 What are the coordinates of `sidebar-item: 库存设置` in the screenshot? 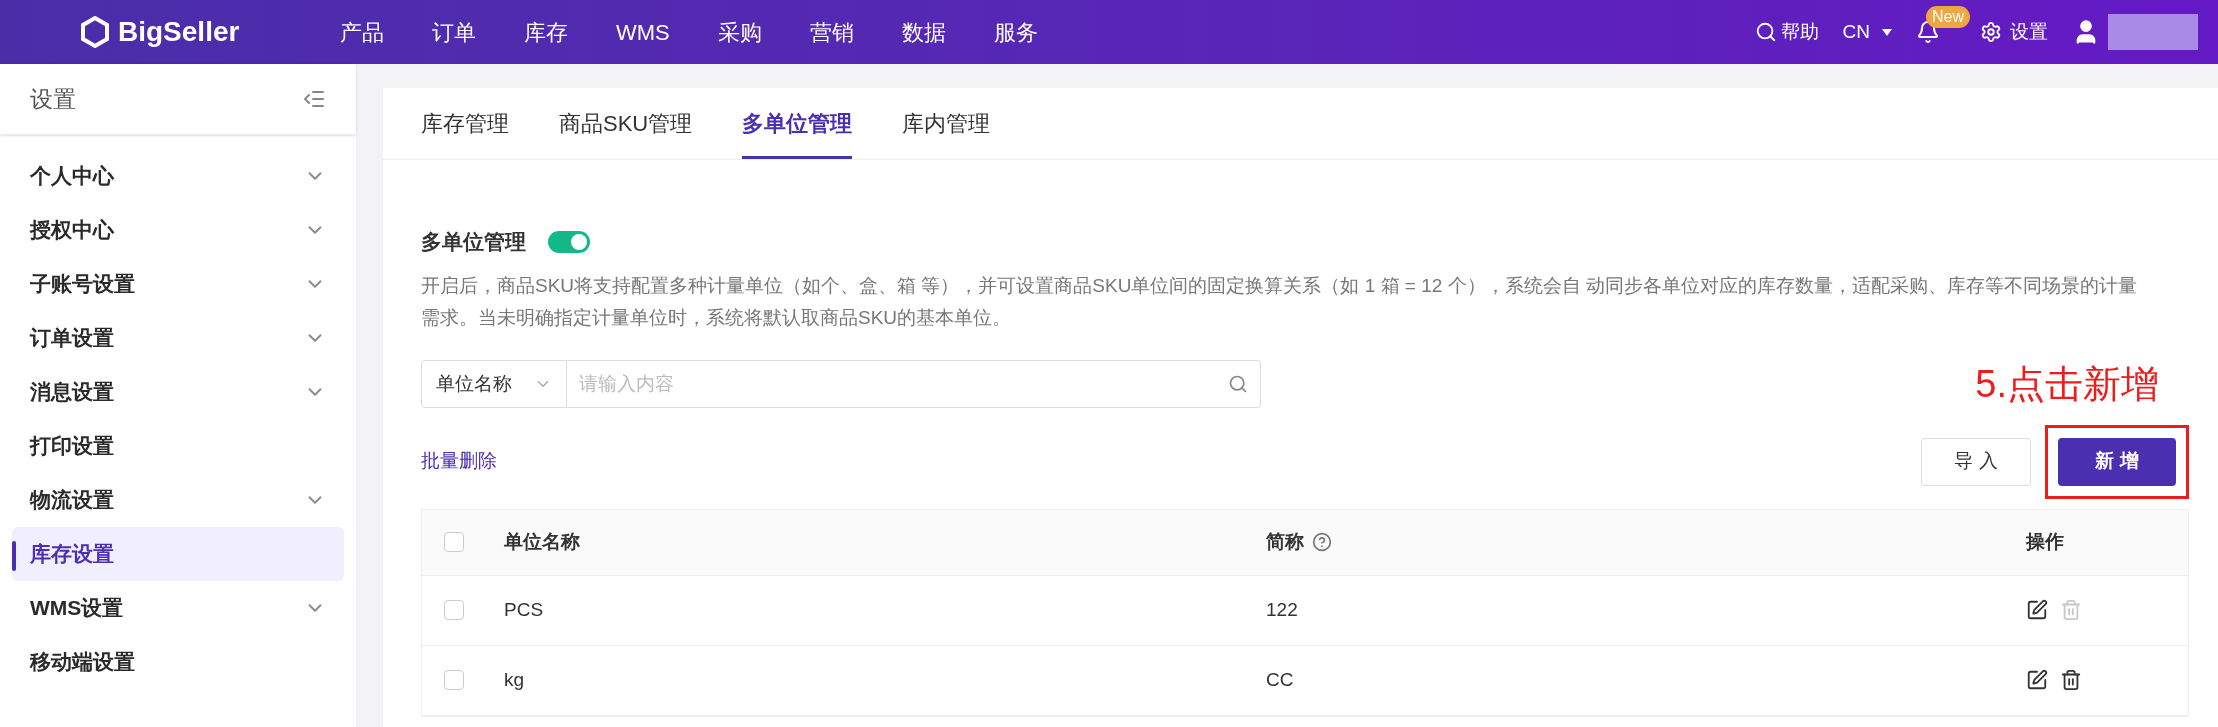 It's located at (178, 554).